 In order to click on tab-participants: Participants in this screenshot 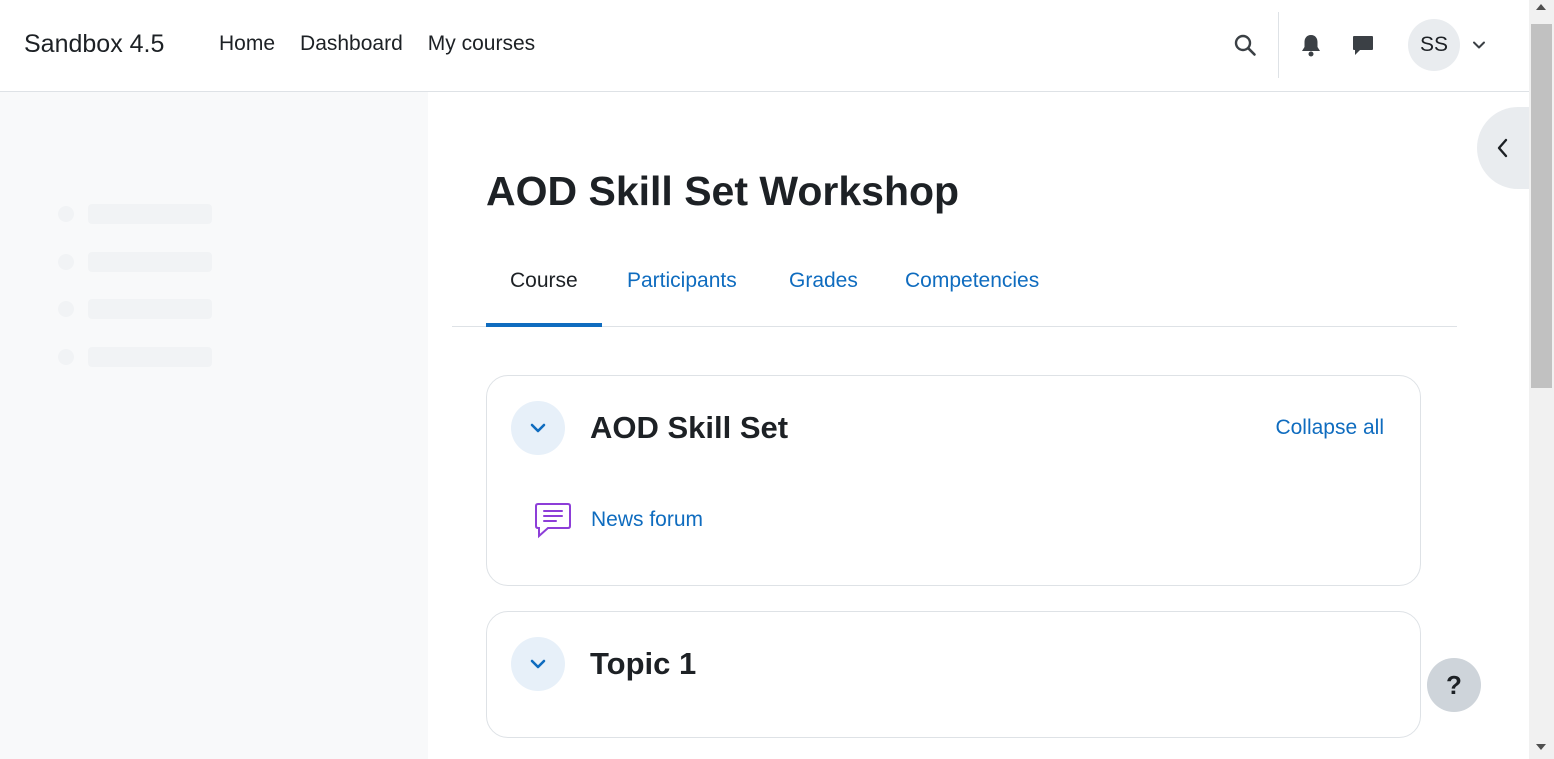, I will do `click(682, 281)`.